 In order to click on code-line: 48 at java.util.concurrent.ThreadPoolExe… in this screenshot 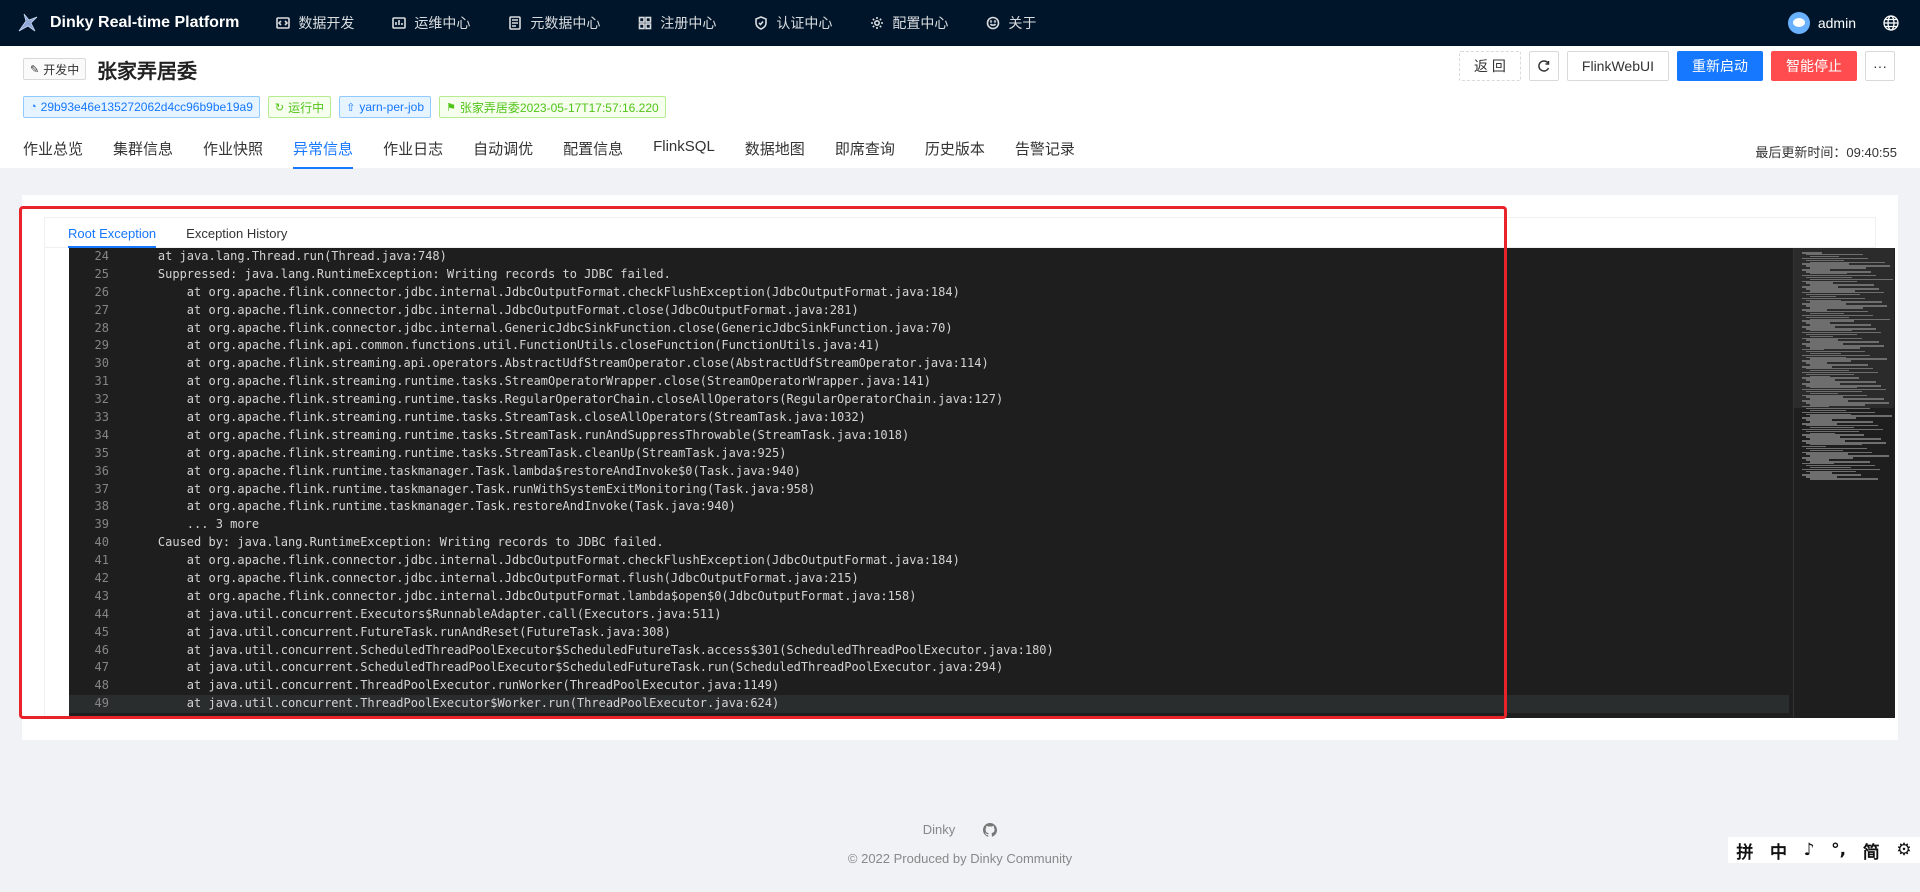, I will do `click(929, 686)`.